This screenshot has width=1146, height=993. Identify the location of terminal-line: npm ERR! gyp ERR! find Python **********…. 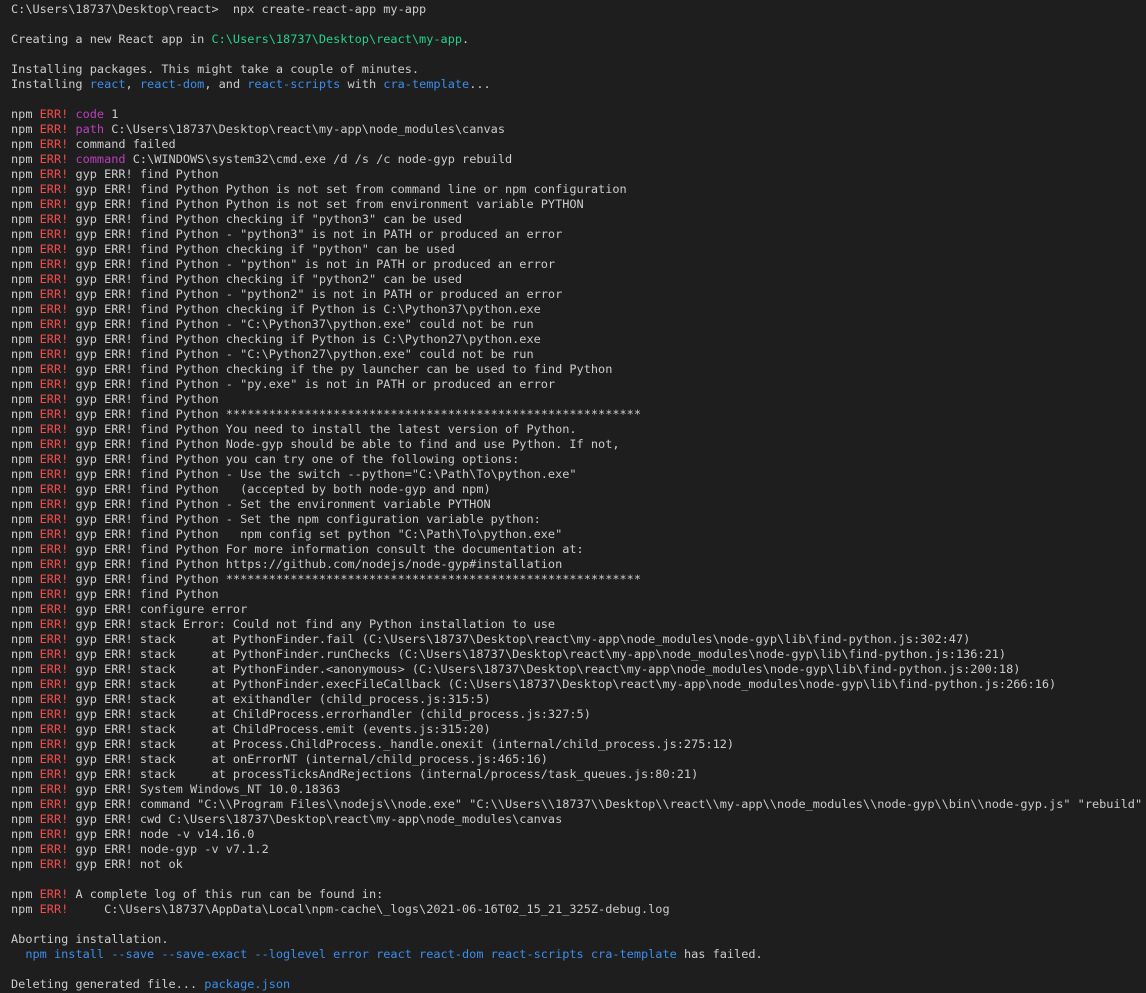
(578, 414).